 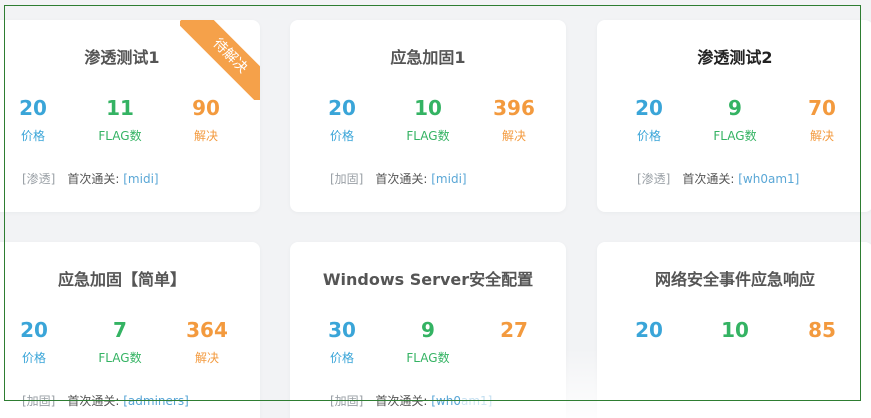 I want to click on first-blood: [加固] 首次通关: [adminers], so click(x=105, y=400).